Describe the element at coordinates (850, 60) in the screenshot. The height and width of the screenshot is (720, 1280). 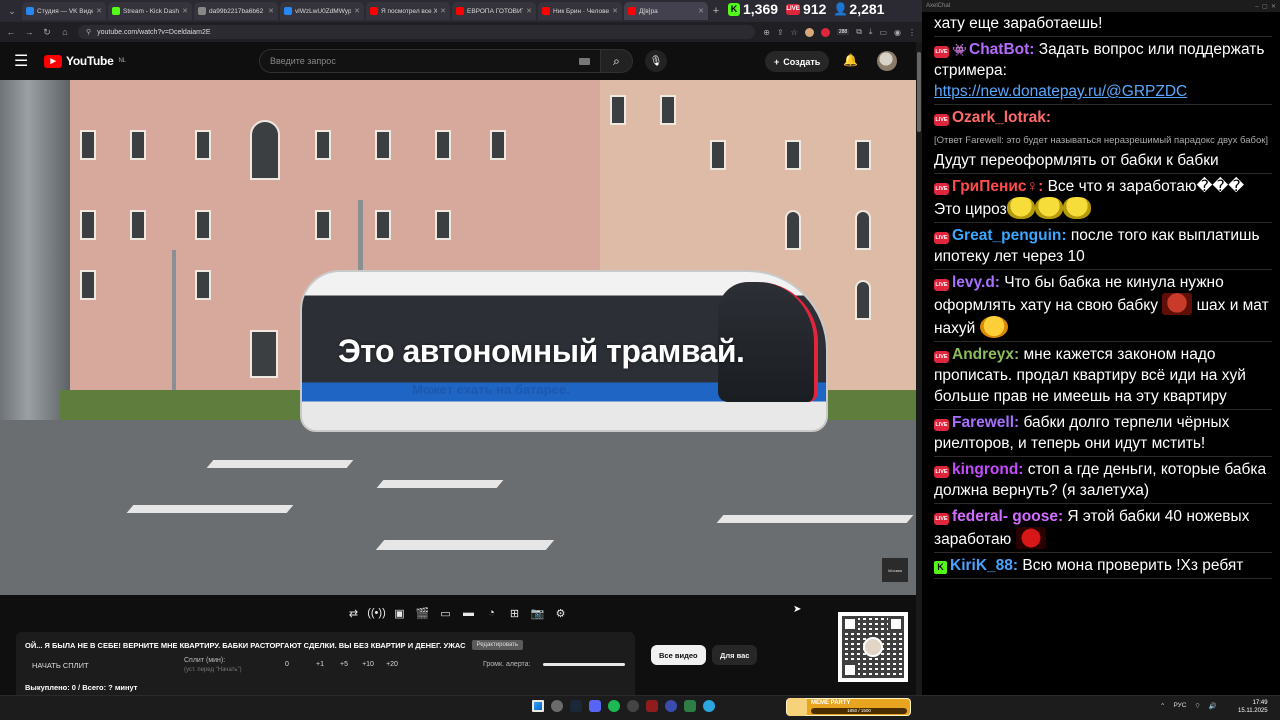
I see `notifications-bell-icon: 🔔` at that location.